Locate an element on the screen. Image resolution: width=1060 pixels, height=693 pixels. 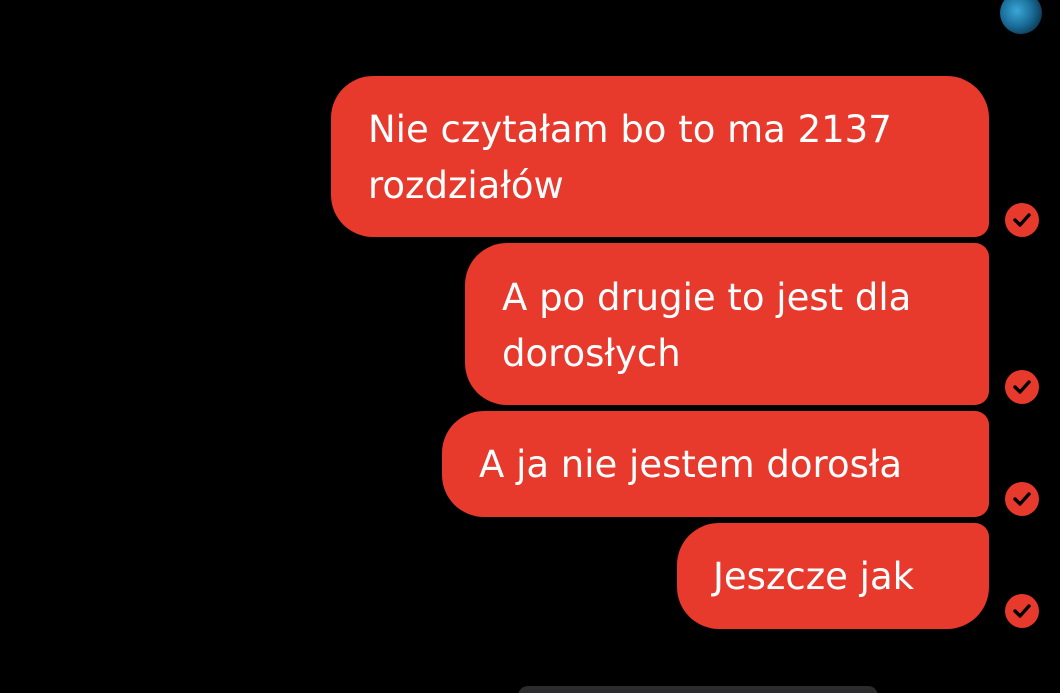
message-line: Nie czytałam bo to ma 2137 is located at coordinates (630, 129).